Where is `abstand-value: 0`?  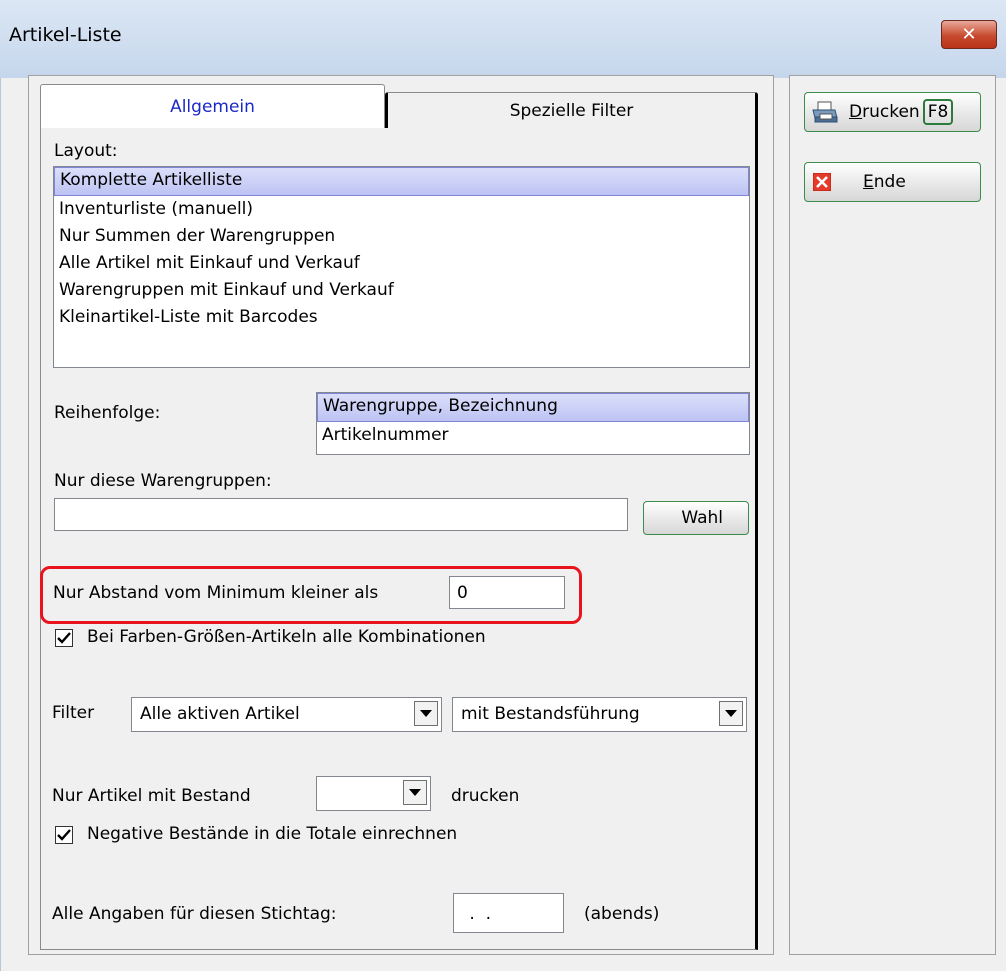 abstand-value: 0 is located at coordinates (462, 593).